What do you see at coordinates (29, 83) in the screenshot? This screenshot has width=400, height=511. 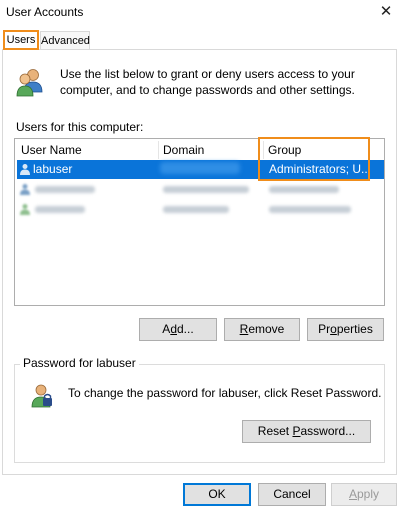 I see `users-group-icon` at bounding box center [29, 83].